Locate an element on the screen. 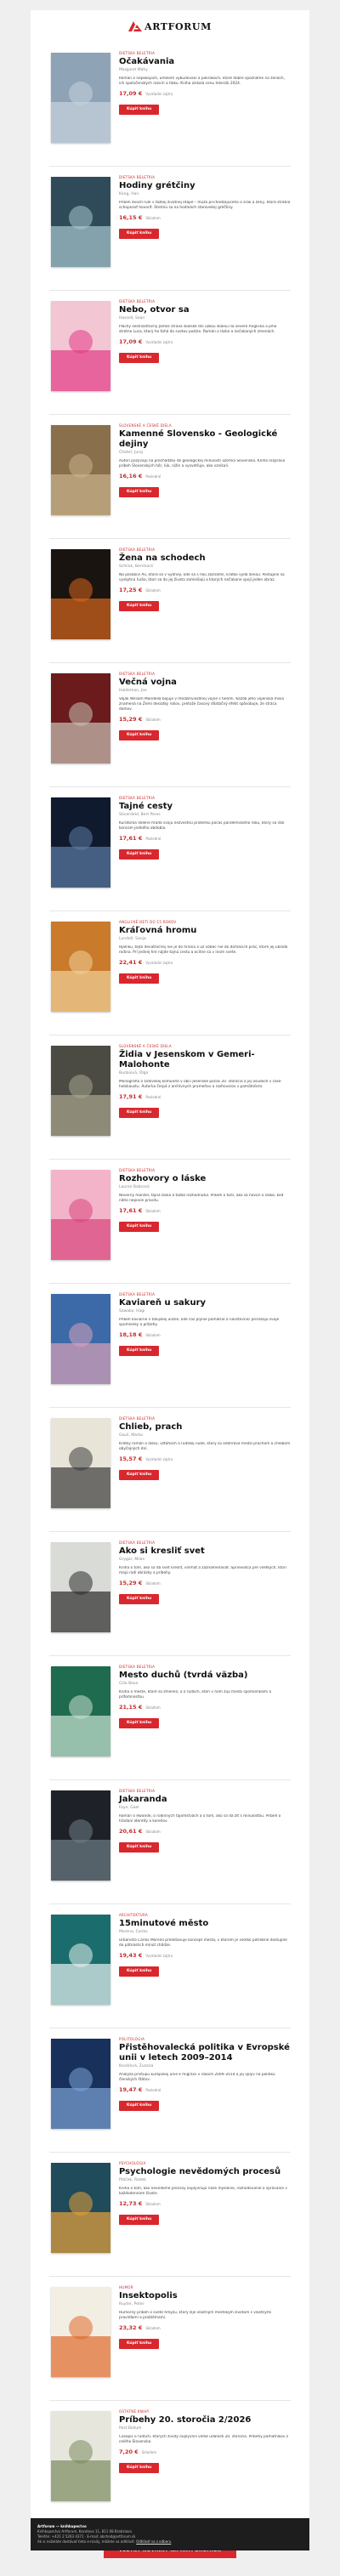 The height and width of the screenshot is (2576, 340). unsubscribe-link: Odhlásiť sa z odberu is located at coordinates (153, 2542).